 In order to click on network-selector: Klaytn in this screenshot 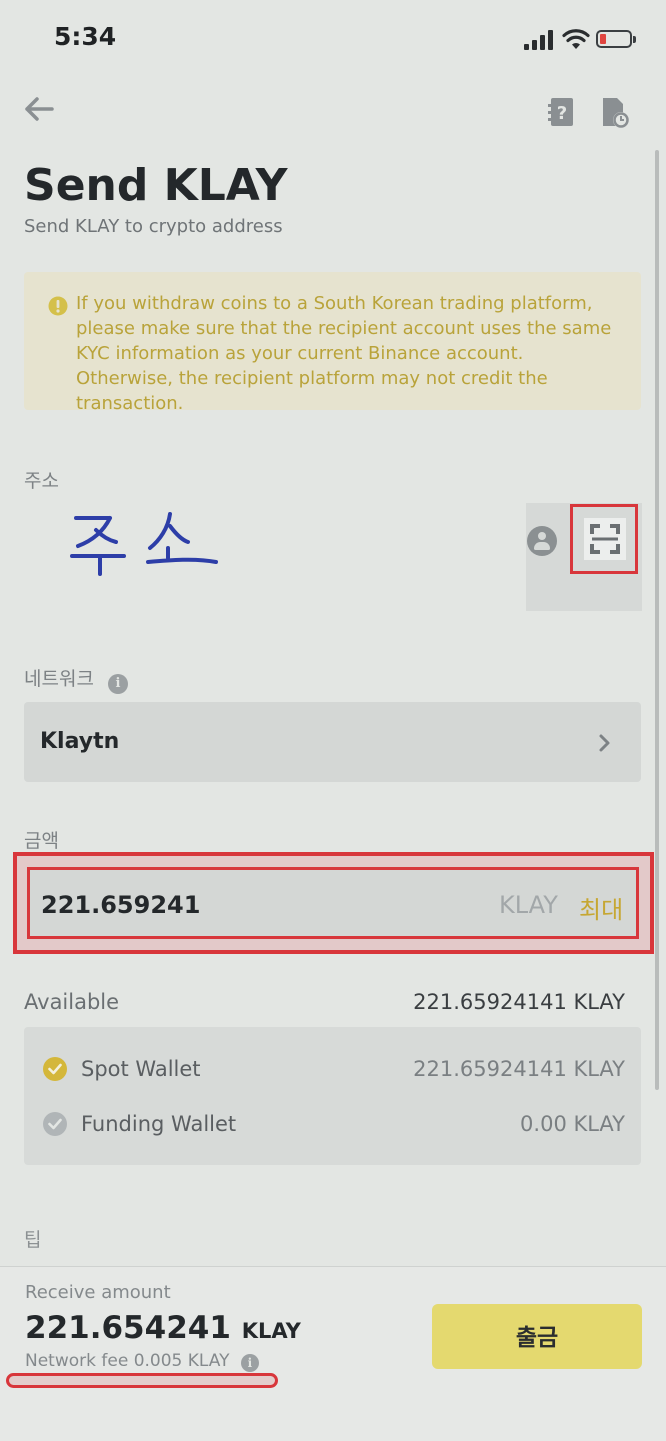, I will do `click(332, 742)`.